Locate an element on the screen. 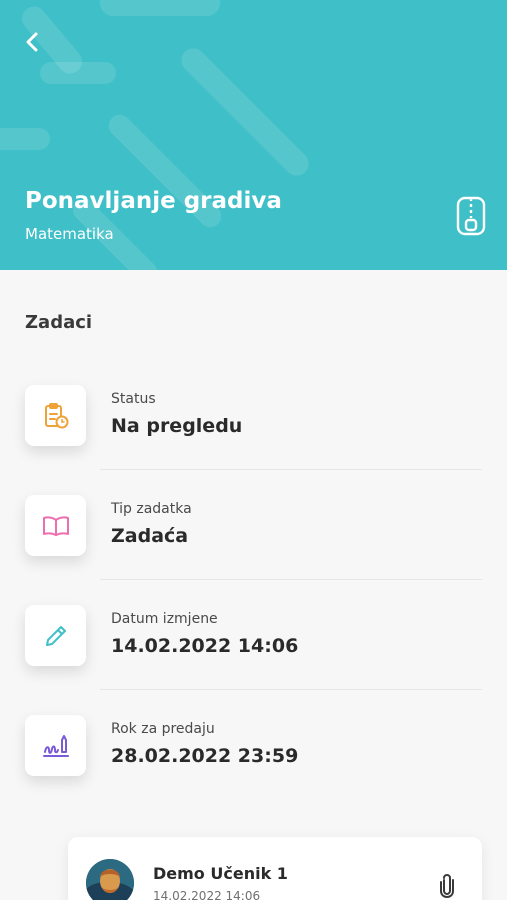  detail-row-status: Status Na pregledu is located at coordinates (255, 416).